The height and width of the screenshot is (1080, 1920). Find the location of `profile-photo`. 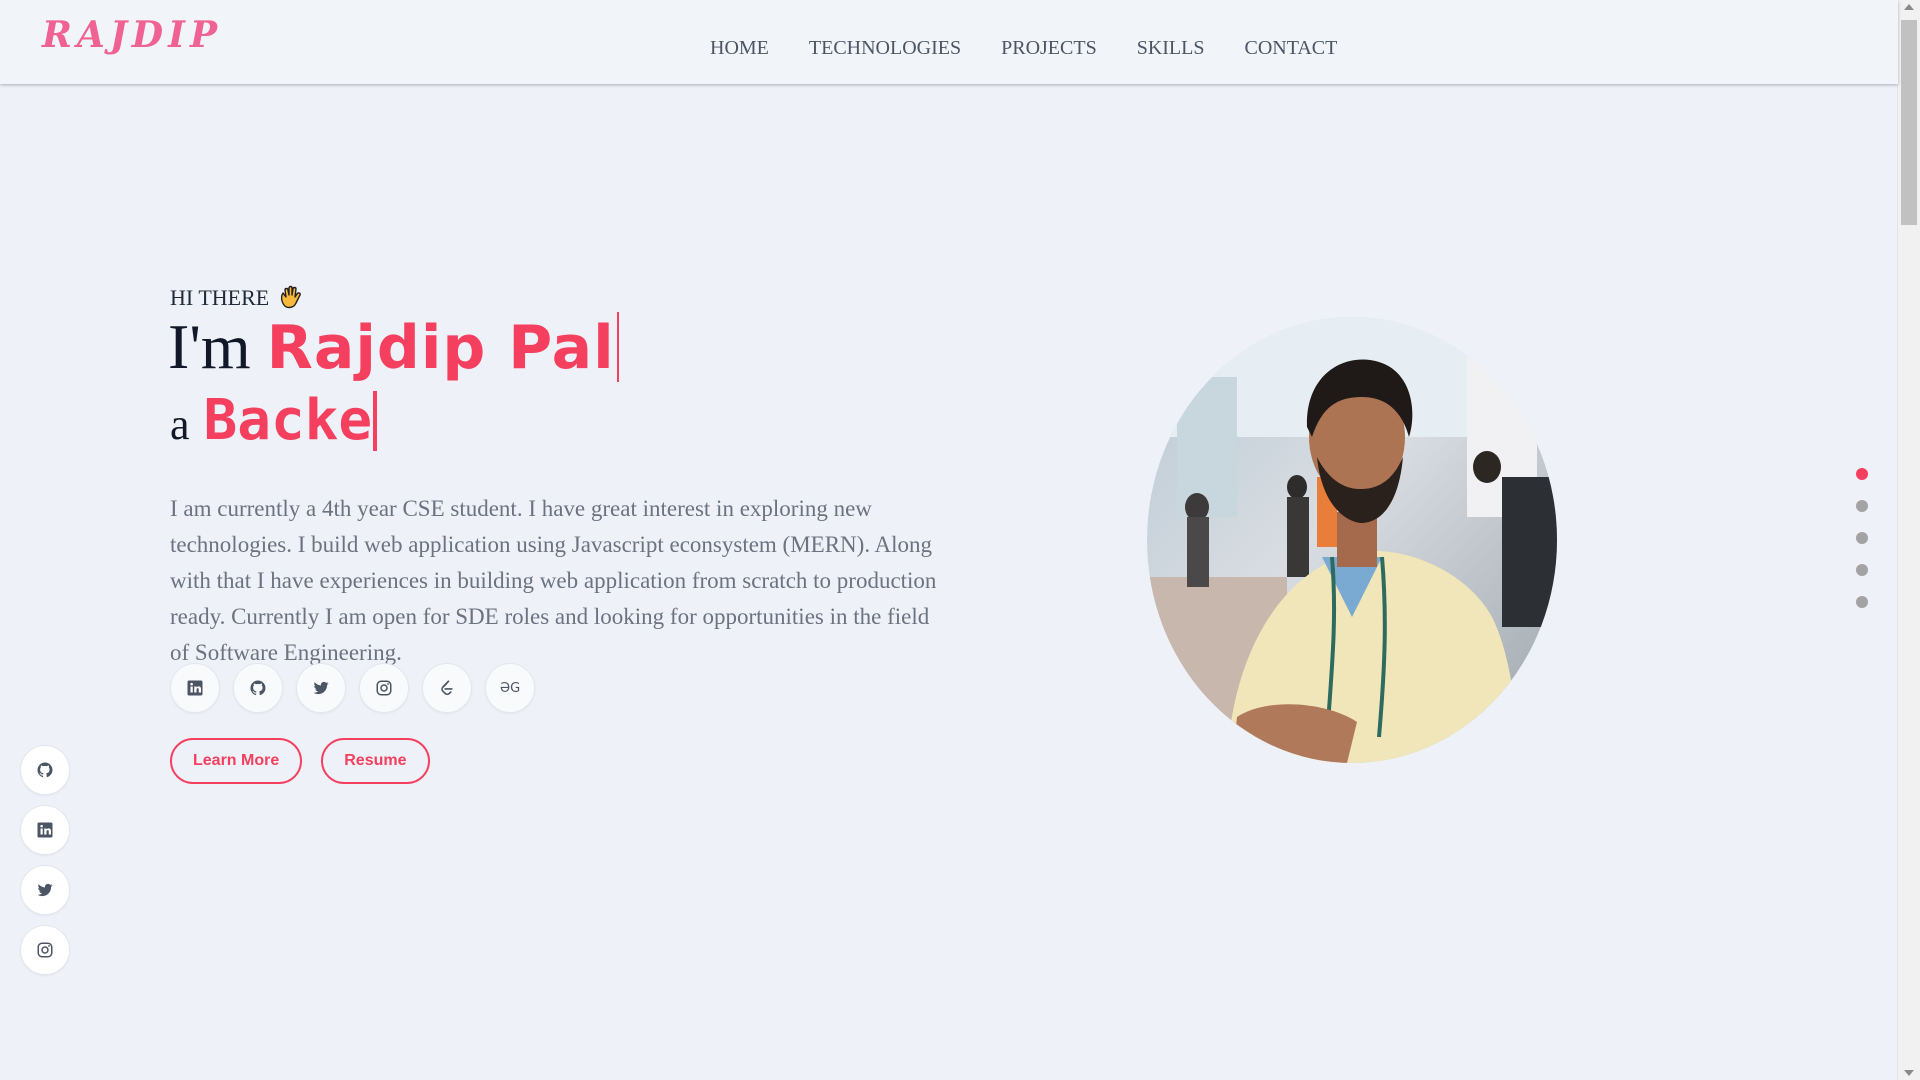

profile-photo is located at coordinates (1352, 540).